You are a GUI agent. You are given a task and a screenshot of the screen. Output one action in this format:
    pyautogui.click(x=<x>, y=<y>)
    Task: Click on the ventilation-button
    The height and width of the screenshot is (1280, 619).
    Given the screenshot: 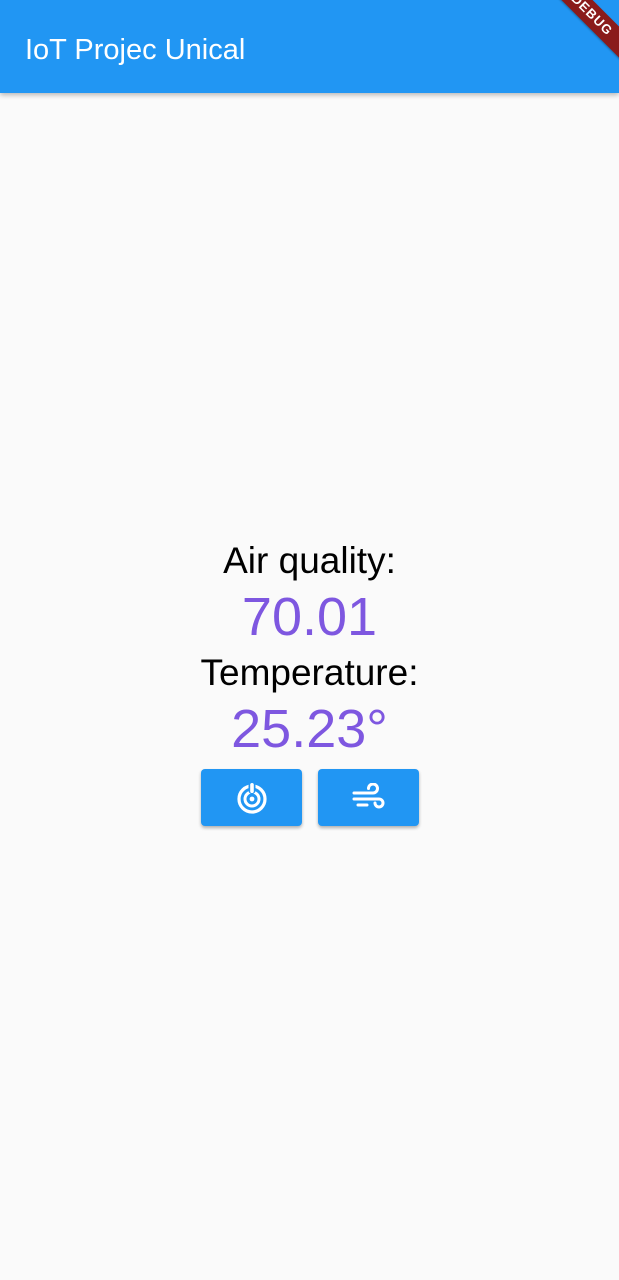 What is the action you would take?
    pyautogui.click(x=368, y=797)
    